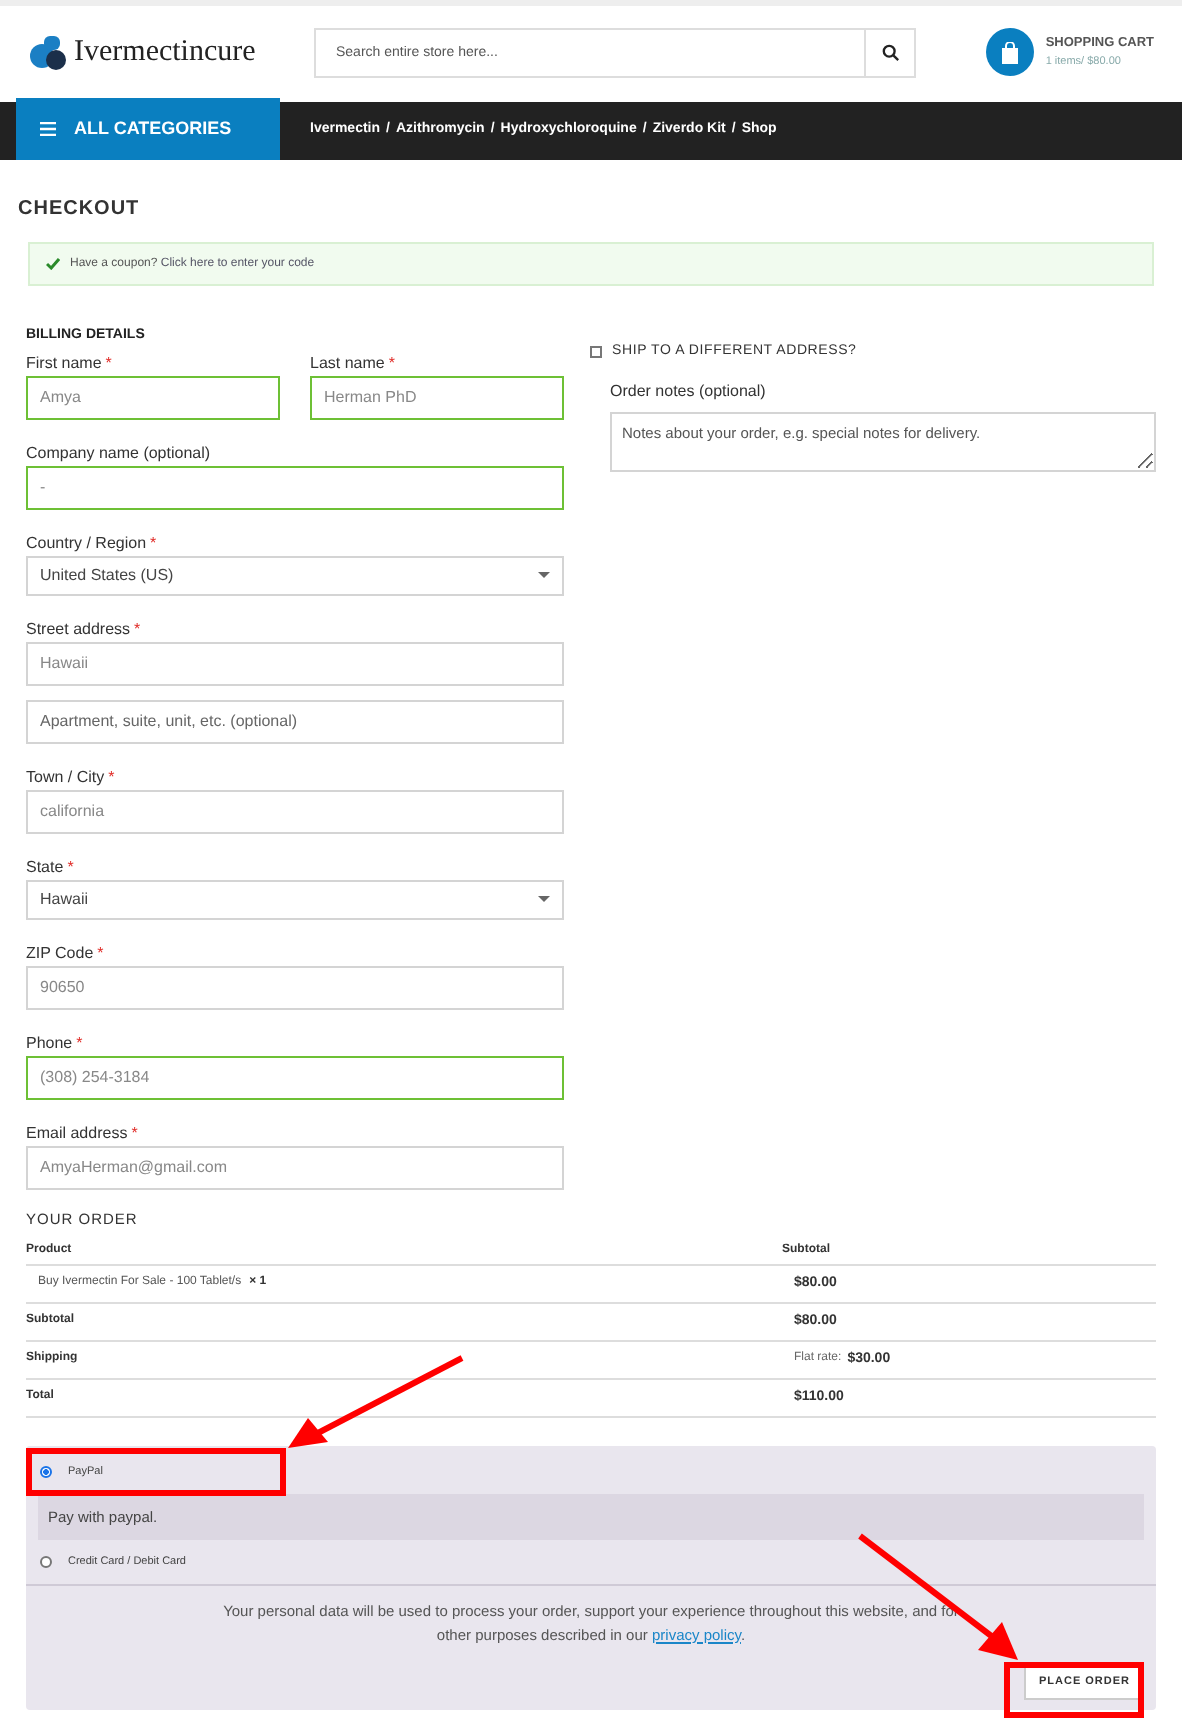 This screenshot has height=1728, width=1182. I want to click on input-field: california, so click(295, 811).